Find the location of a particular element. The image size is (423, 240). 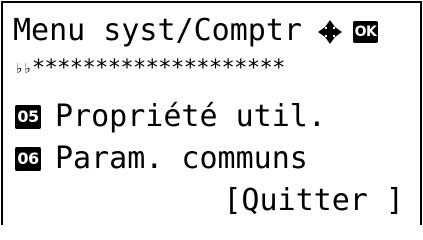

menu-item-propriete-util: 05 Propriété util. is located at coordinates (170, 117).